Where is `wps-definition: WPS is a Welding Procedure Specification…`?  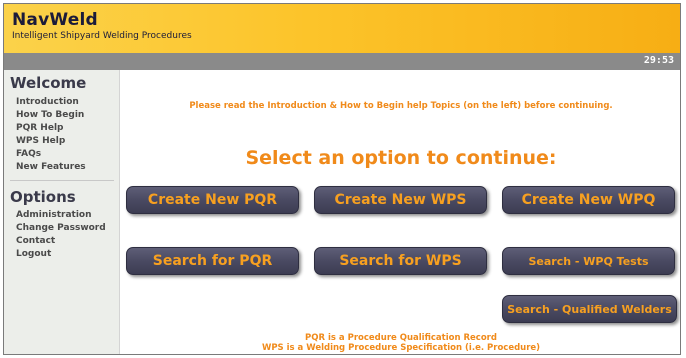 wps-definition: WPS is a Welding Procedure Specification… is located at coordinates (401, 348).